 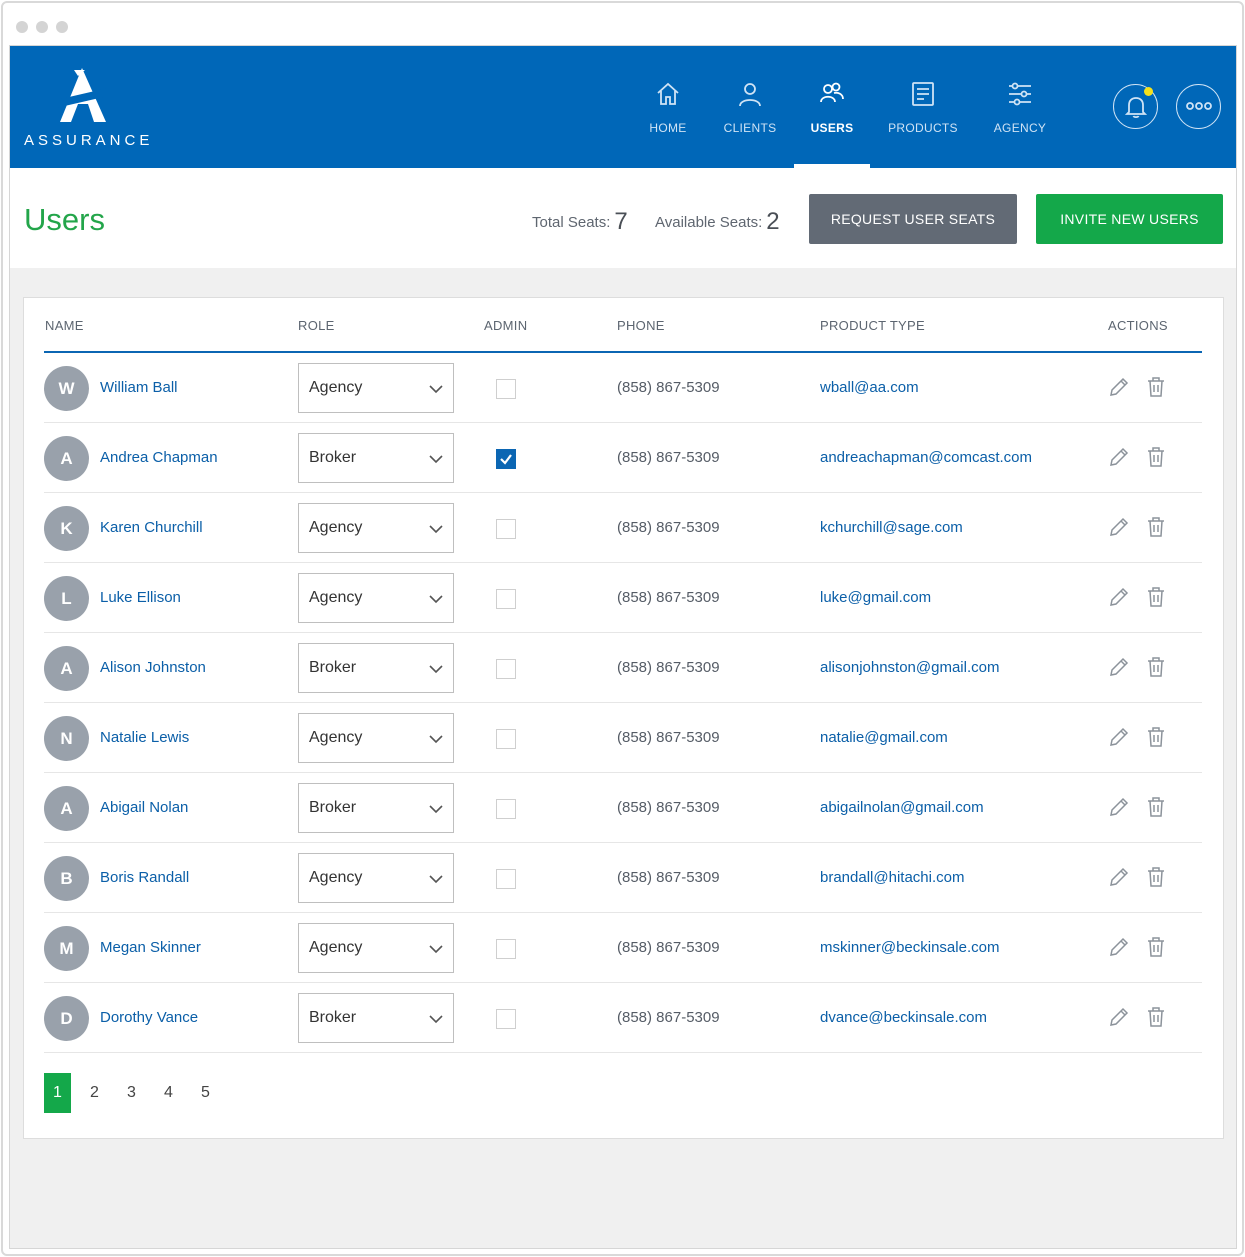 What do you see at coordinates (1198, 106) in the screenshot?
I see `more-menu-button` at bounding box center [1198, 106].